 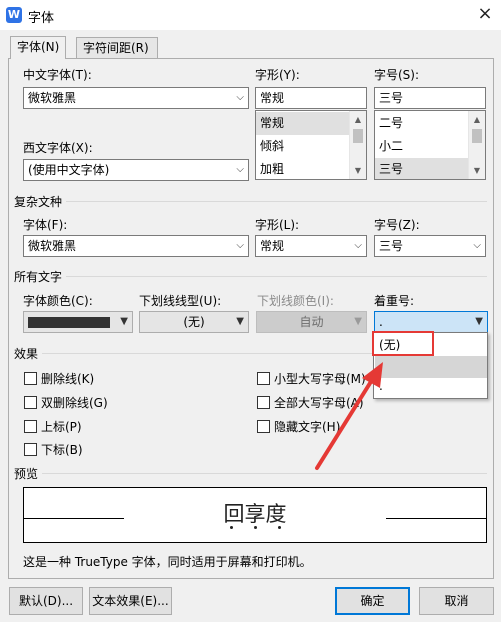 I want to click on emphasis-select: . ▼, so click(x=431, y=322).